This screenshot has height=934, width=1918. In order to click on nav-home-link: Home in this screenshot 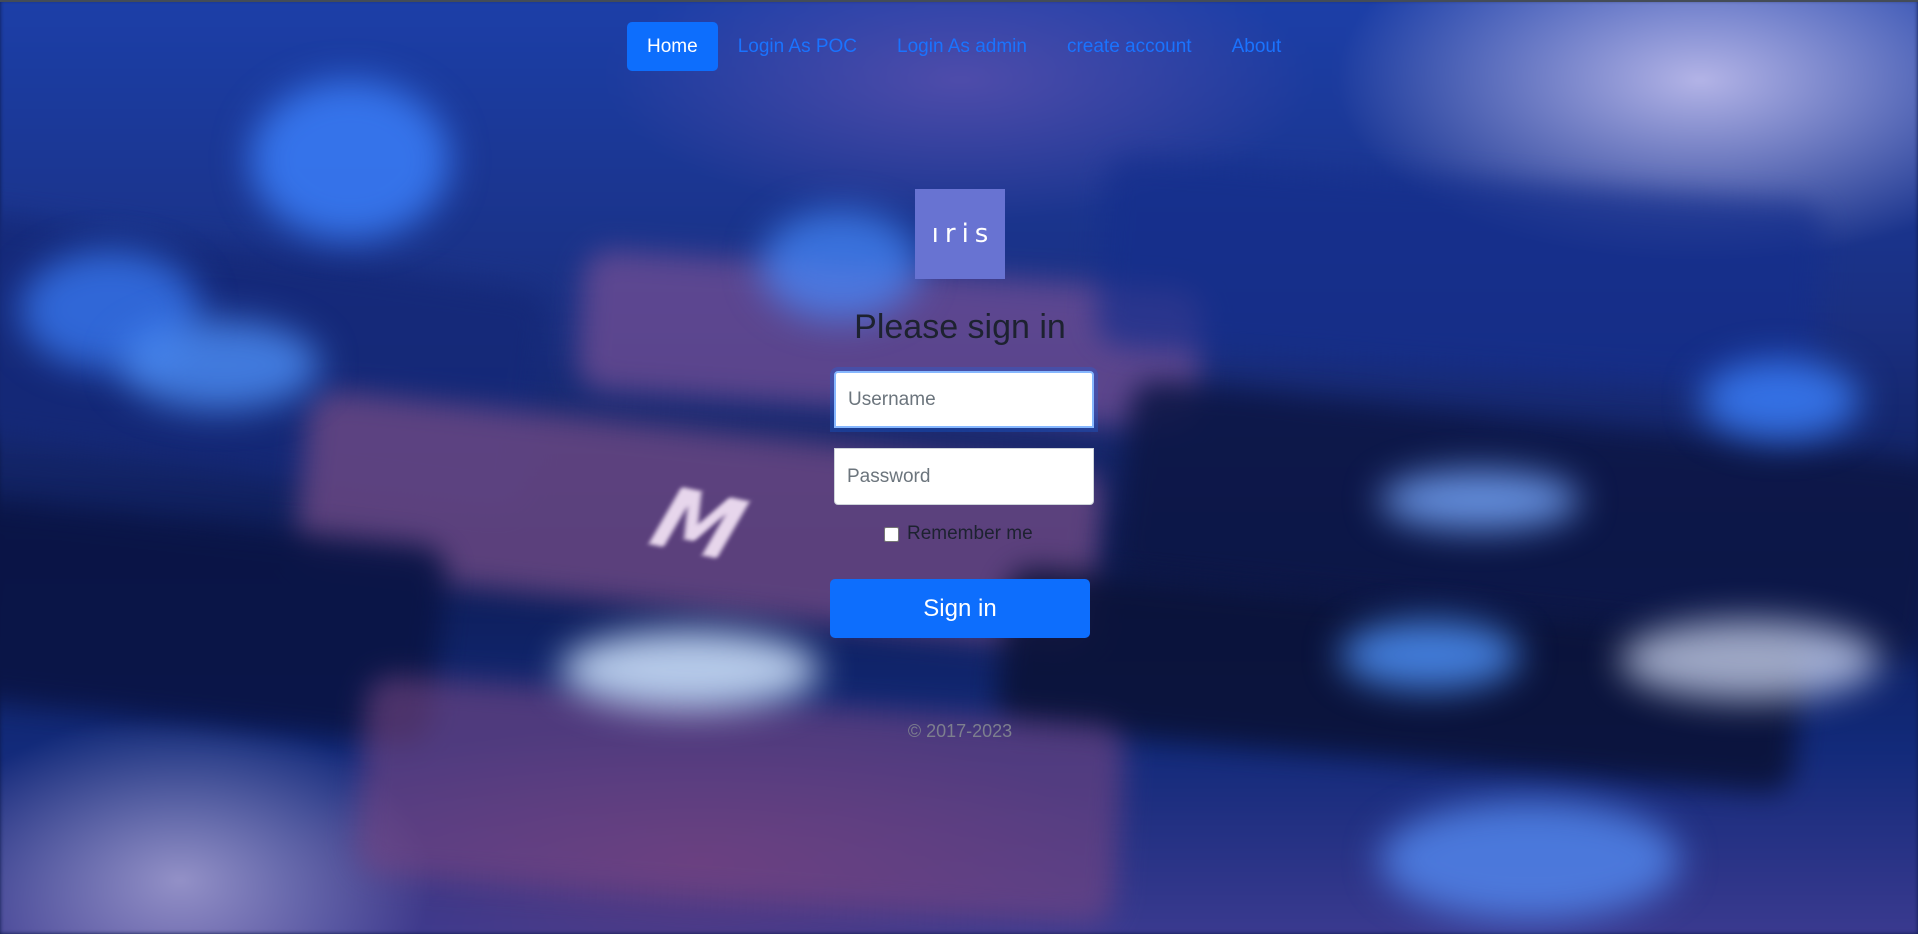, I will do `click(672, 46)`.